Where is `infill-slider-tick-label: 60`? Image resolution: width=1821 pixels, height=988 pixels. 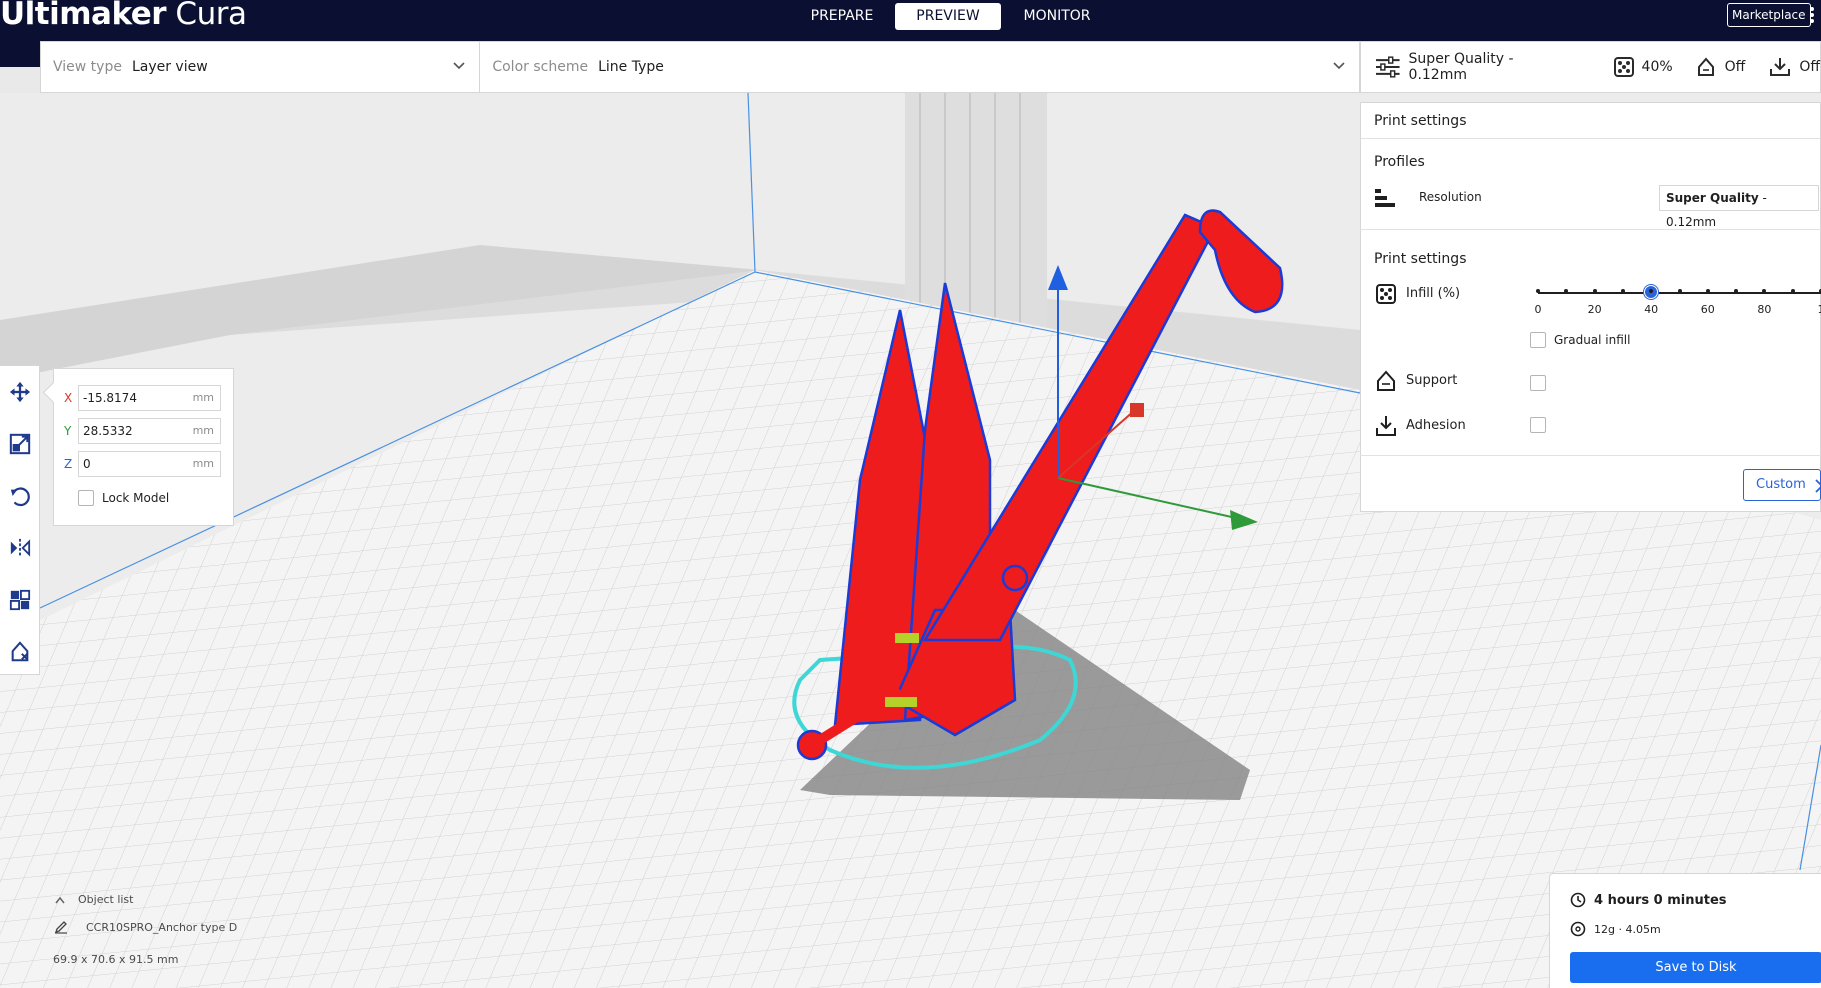 infill-slider-tick-label: 60 is located at coordinates (1707, 309).